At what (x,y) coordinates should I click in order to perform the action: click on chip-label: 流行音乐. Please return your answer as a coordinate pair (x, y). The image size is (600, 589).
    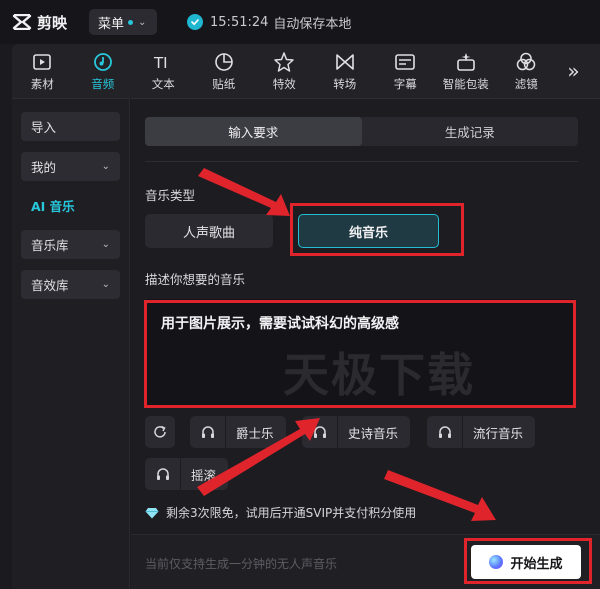
    Looking at the image, I should click on (498, 433).